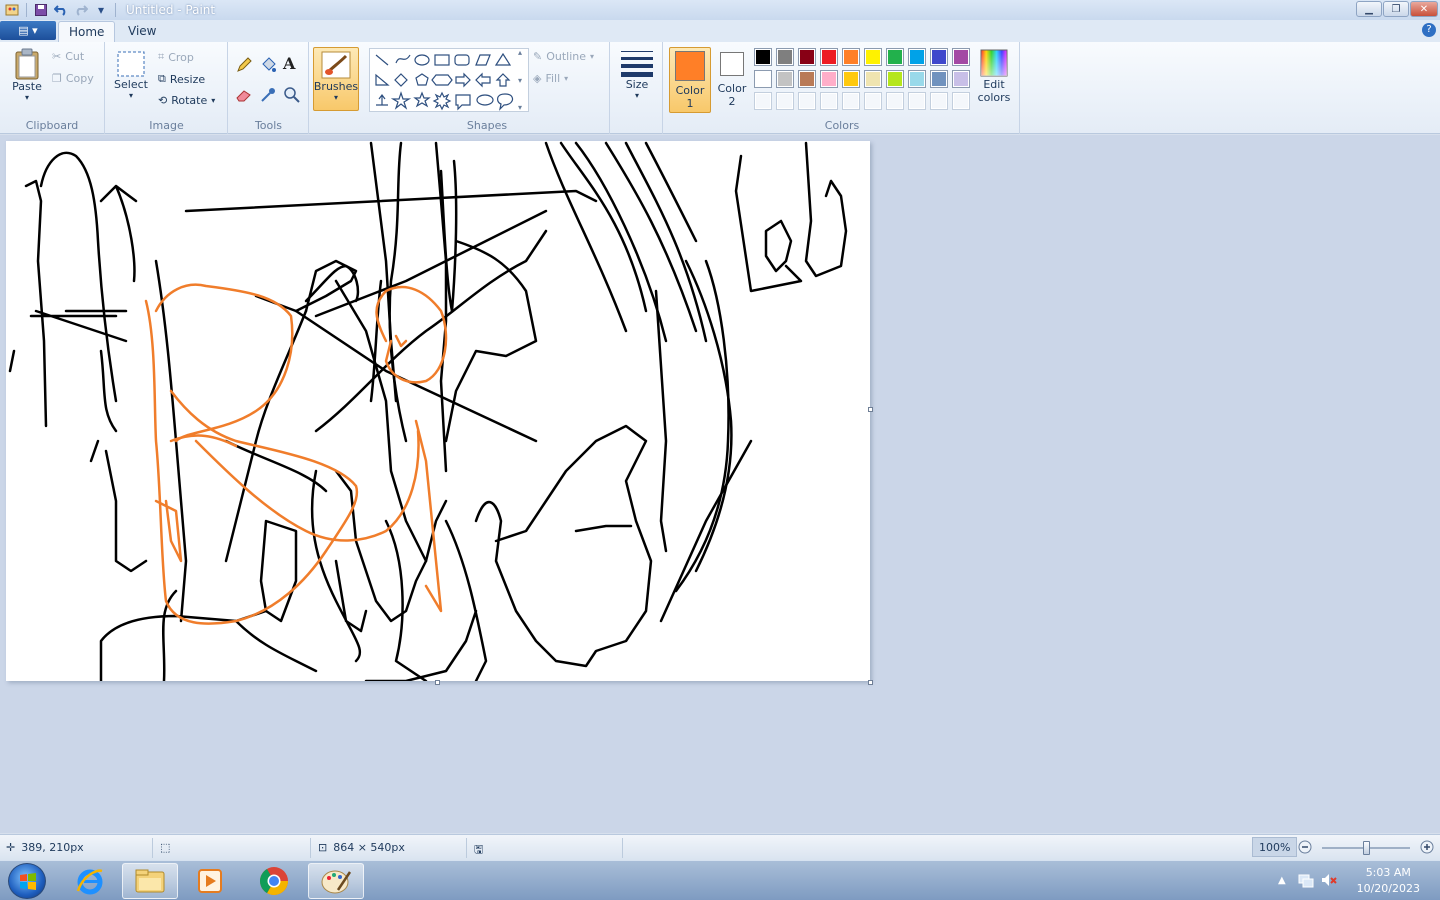 The height and width of the screenshot is (900, 1440). What do you see at coordinates (289, 63) in the screenshot?
I see `text-tool-icon: A` at bounding box center [289, 63].